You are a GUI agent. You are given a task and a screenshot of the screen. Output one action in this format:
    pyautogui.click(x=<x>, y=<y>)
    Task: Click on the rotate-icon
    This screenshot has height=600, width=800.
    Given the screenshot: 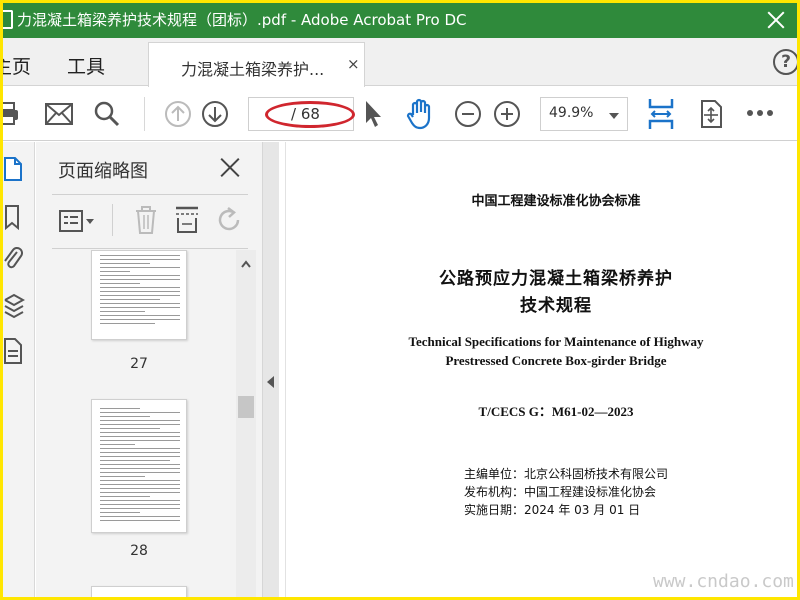 What is the action you would take?
    pyautogui.click(x=230, y=220)
    